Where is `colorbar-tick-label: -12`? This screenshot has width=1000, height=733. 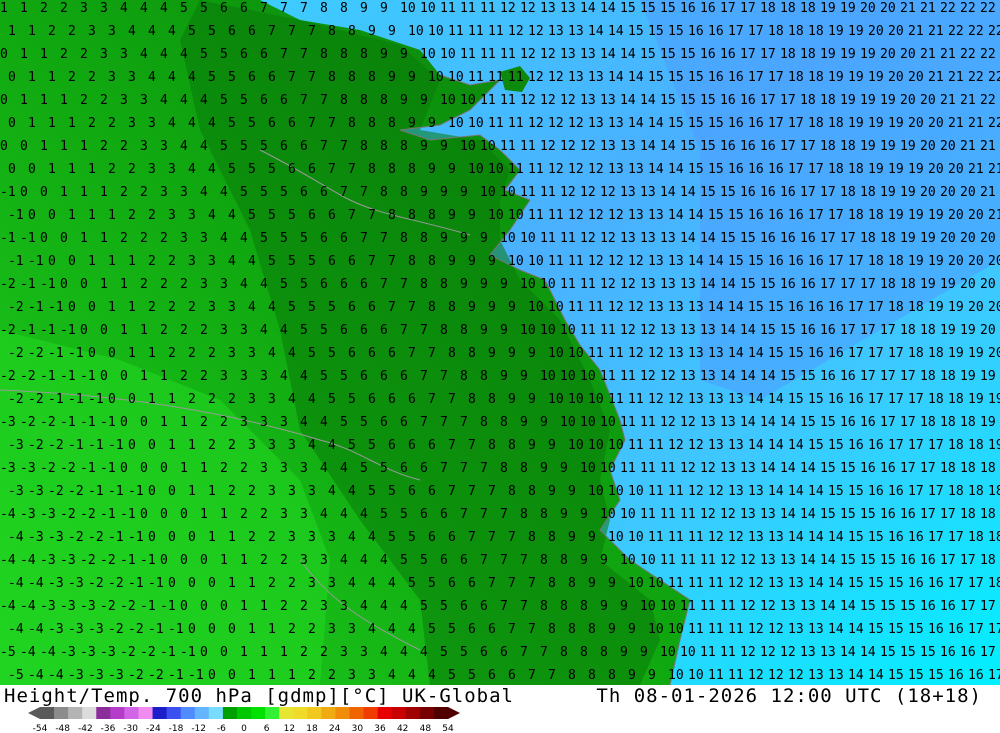 colorbar-tick-label: -12 is located at coordinates (198, 728).